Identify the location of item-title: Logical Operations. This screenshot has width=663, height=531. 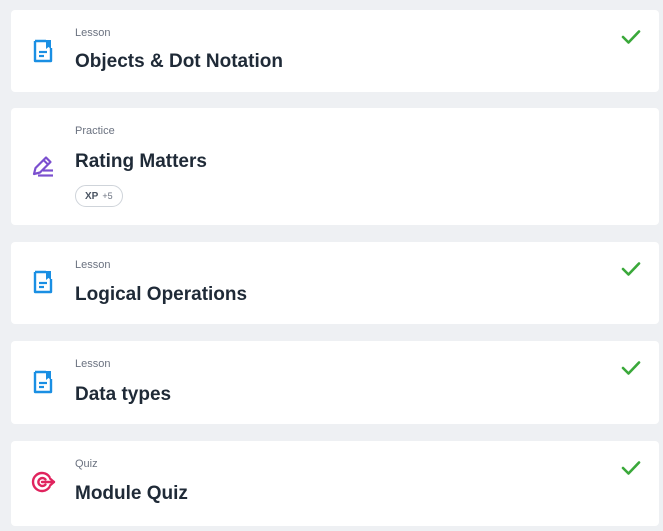
(161, 294).